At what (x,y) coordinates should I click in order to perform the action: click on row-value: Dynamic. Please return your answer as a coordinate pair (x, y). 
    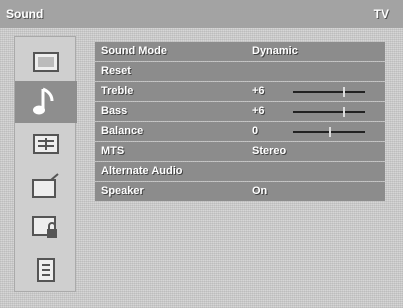
    Looking at the image, I should click on (275, 51).